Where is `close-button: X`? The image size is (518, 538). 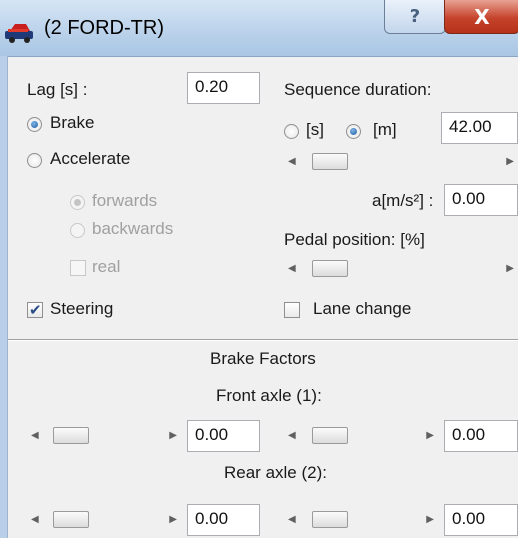
close-button: X is located at coordinates (481, 17).